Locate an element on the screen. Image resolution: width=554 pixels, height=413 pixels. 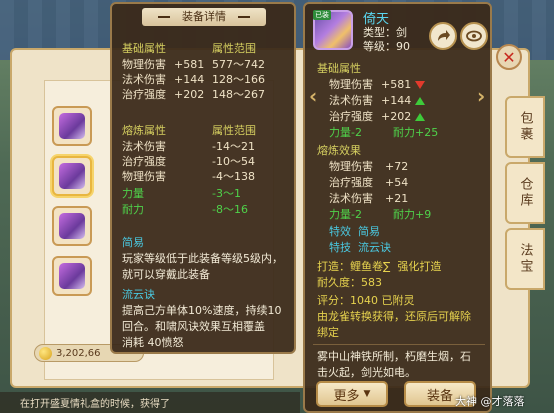
easy-header: 简易 is located at coordinates (133, 242).